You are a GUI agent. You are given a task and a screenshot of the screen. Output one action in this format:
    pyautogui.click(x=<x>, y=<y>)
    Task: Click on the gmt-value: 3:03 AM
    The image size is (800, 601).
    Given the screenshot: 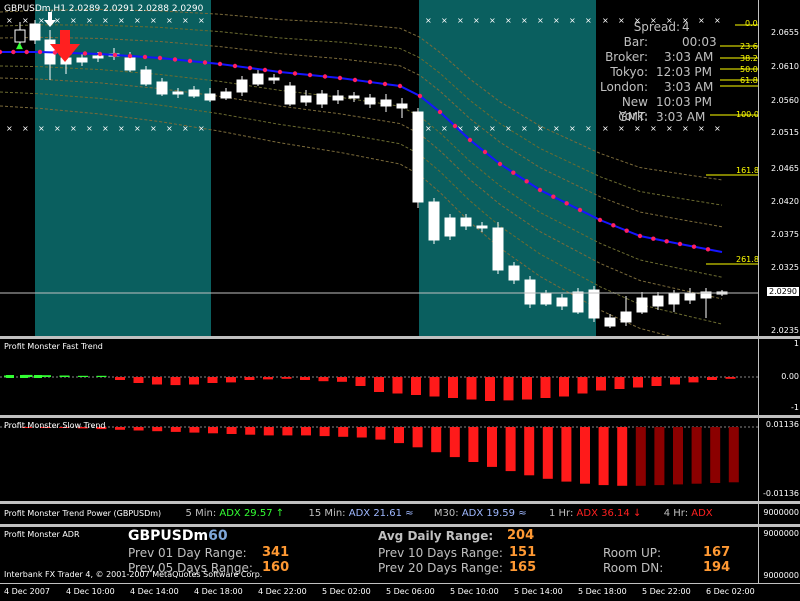 What is the action you would take?
    pyautogui.click(x=681, y=117)
    